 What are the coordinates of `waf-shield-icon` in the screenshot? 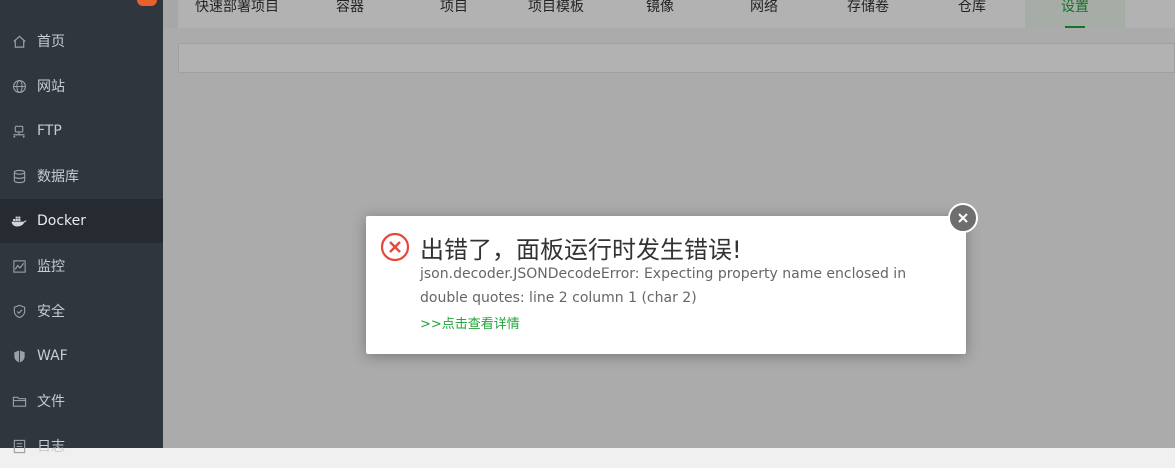 It's located at (19, 356).